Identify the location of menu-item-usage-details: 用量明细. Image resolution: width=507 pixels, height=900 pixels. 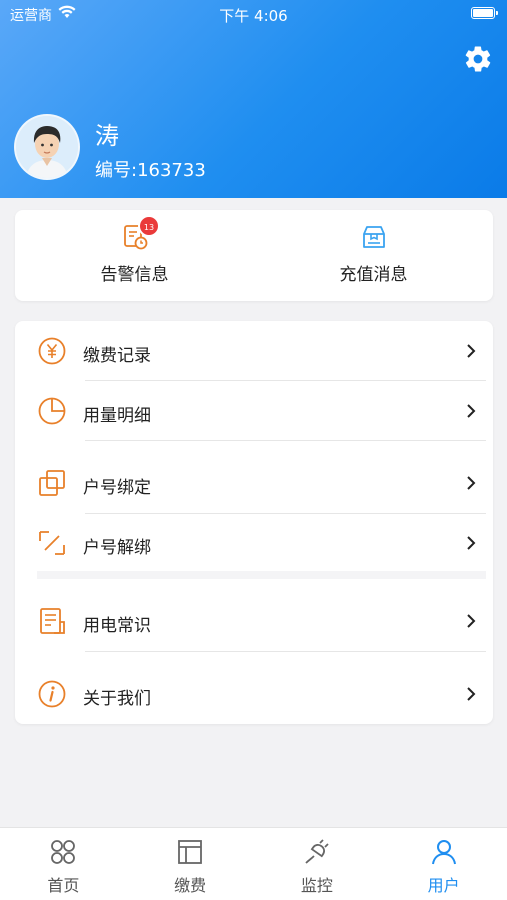
(254, 411).